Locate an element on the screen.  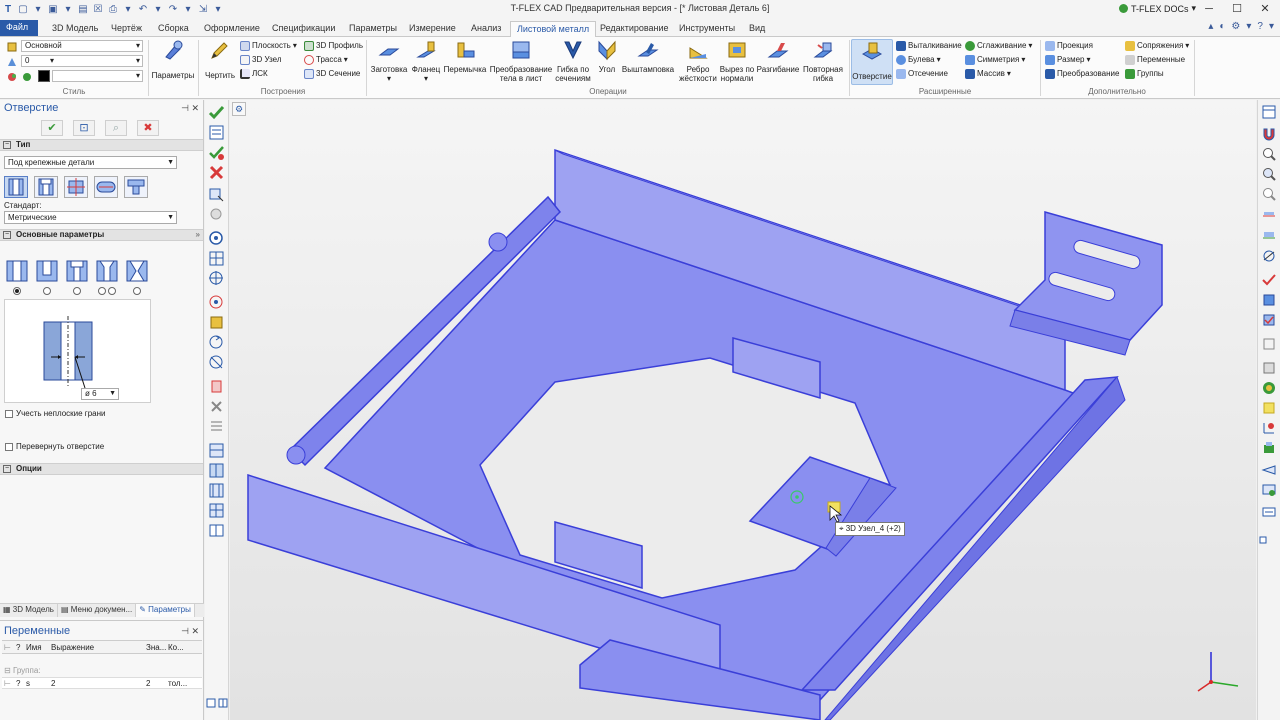
shaded-icon is located at coordinates (1269, 368).